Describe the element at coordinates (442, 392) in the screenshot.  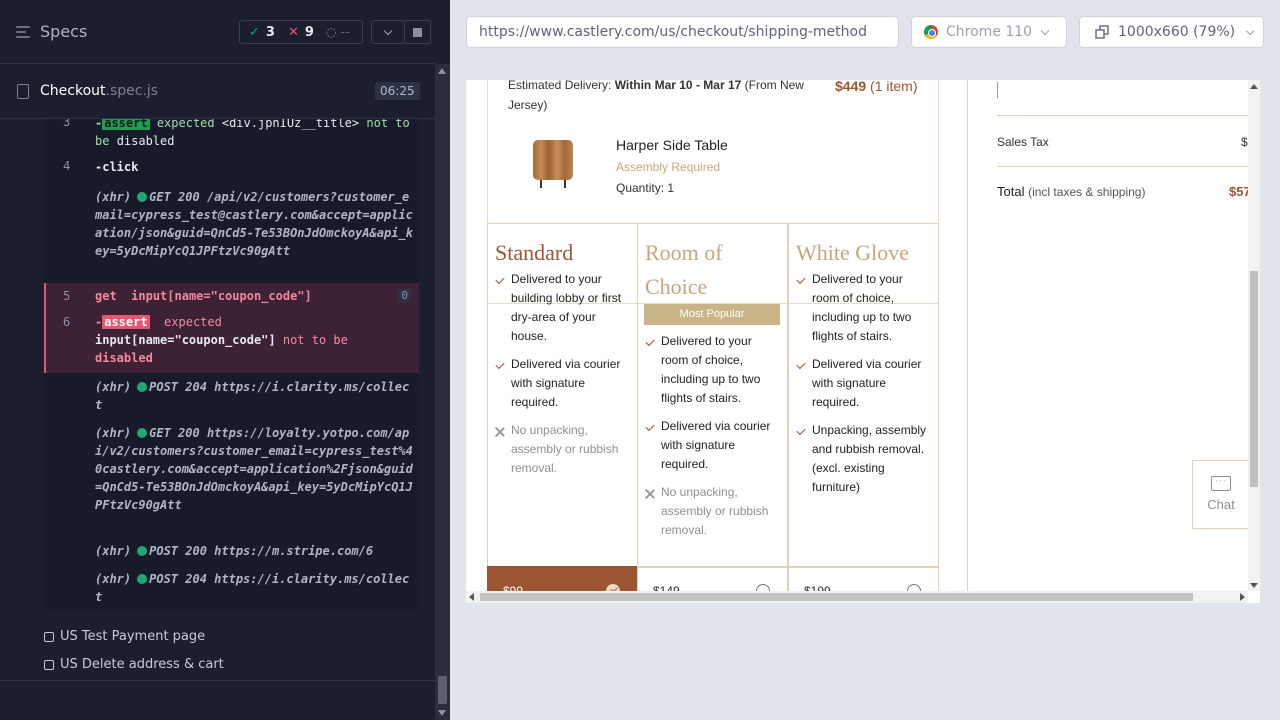
I see `command-log-scrollbar` at that location.